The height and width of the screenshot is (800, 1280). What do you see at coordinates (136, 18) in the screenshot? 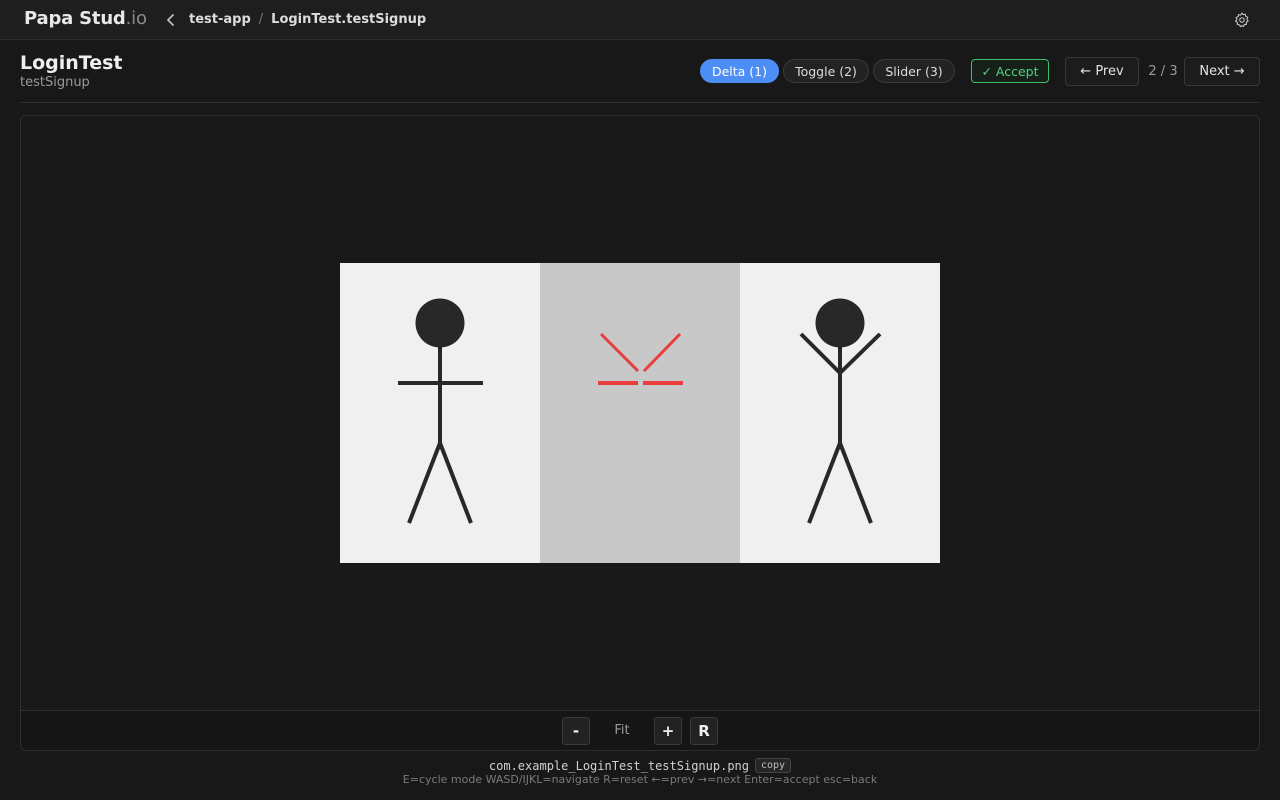
I see `brand-suffix: .io` at bounding box center [136, 18].